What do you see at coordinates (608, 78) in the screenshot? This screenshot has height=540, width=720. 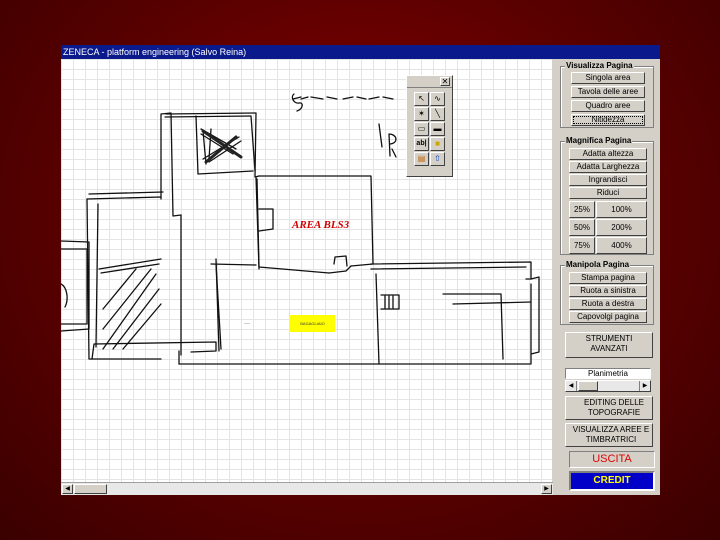 I see `singola-area-button: Singola area` at bounding box center [608, 78].